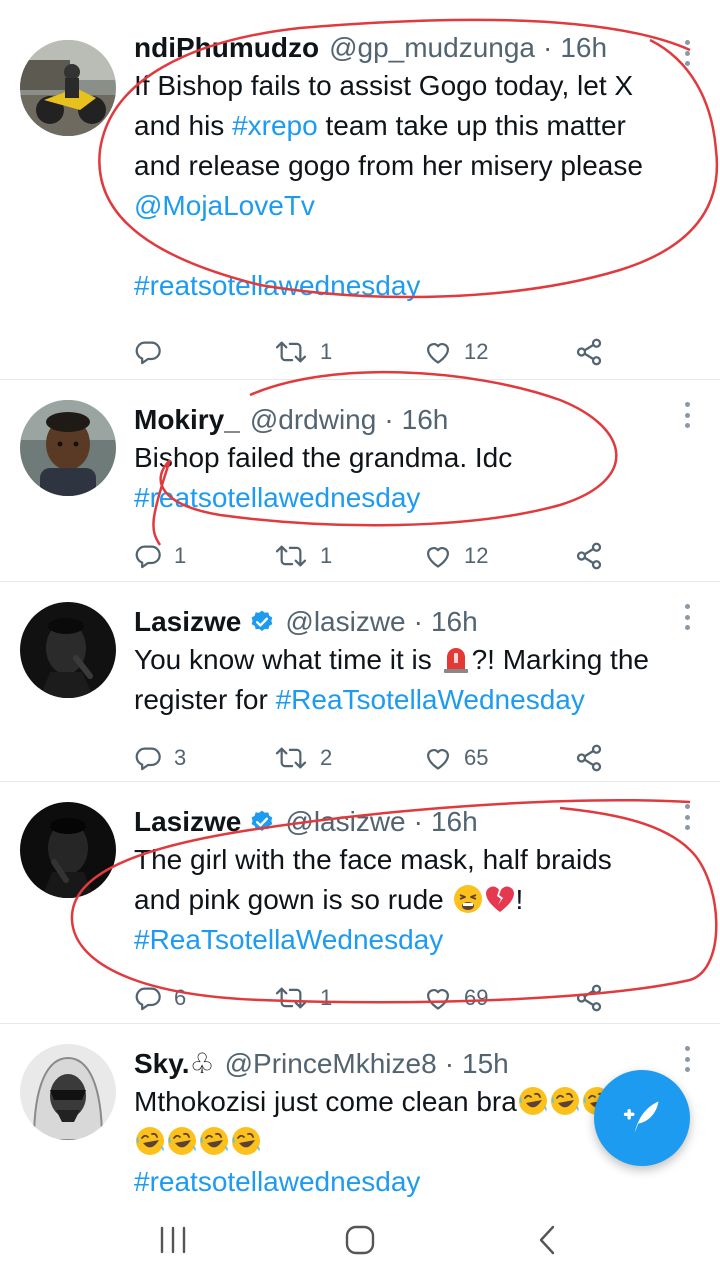 The height and width of the screenshot is (1279, 720). Describe the element at coordinates (499, 899) in the screenshot. I see `broken-heart-emoji` at that location.